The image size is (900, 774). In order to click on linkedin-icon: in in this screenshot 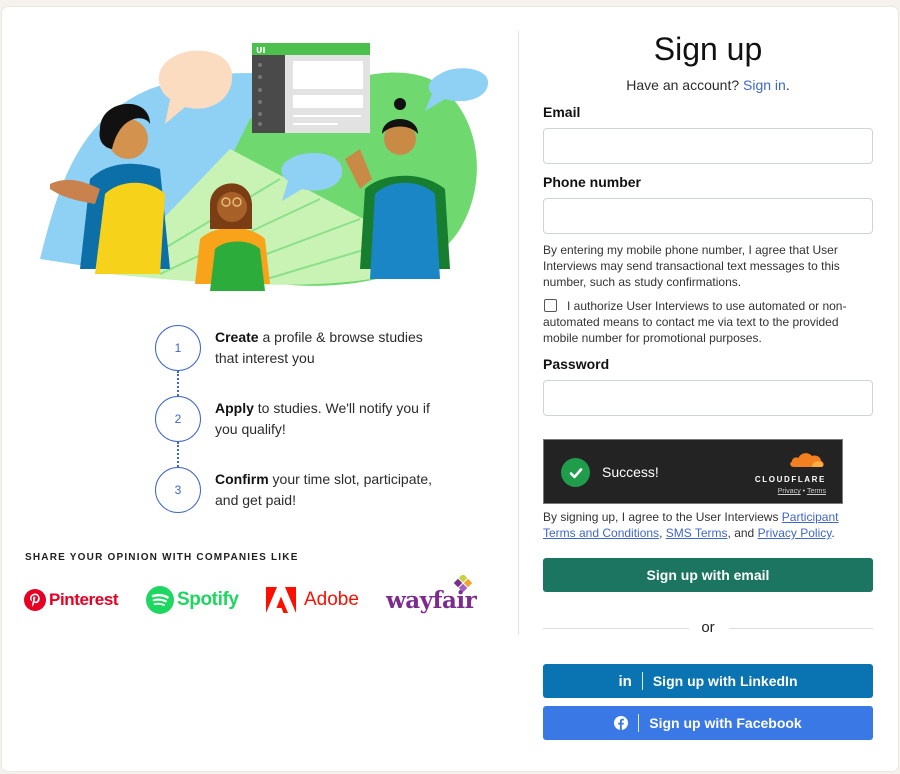, I will do `click(625, 681)`.